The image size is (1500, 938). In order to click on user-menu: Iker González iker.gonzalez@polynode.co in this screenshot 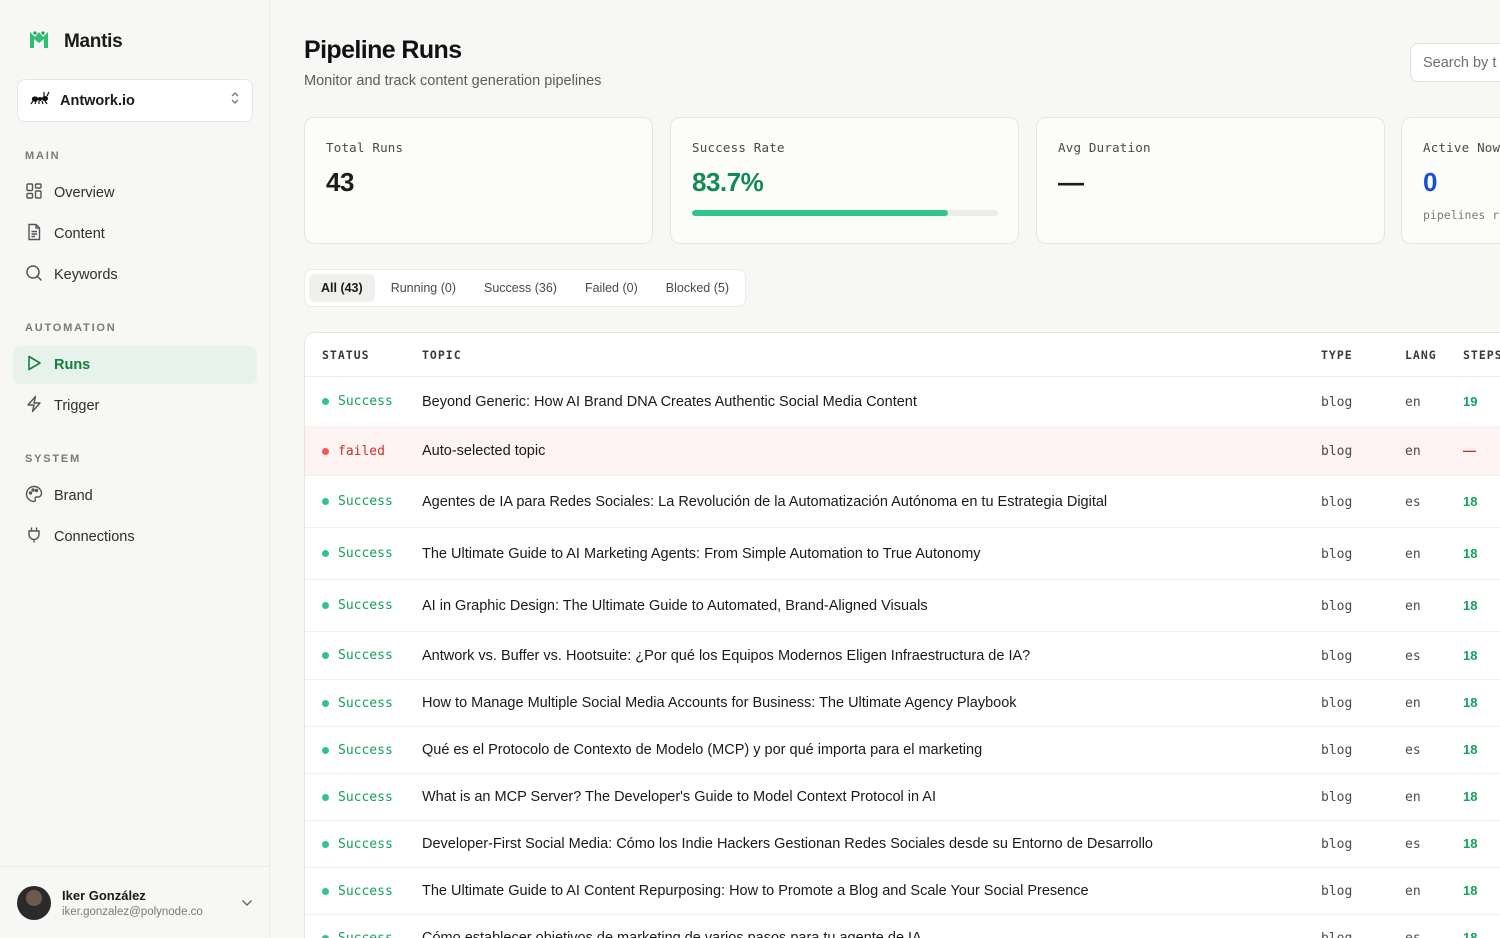, I will do `click(135, 902)`.